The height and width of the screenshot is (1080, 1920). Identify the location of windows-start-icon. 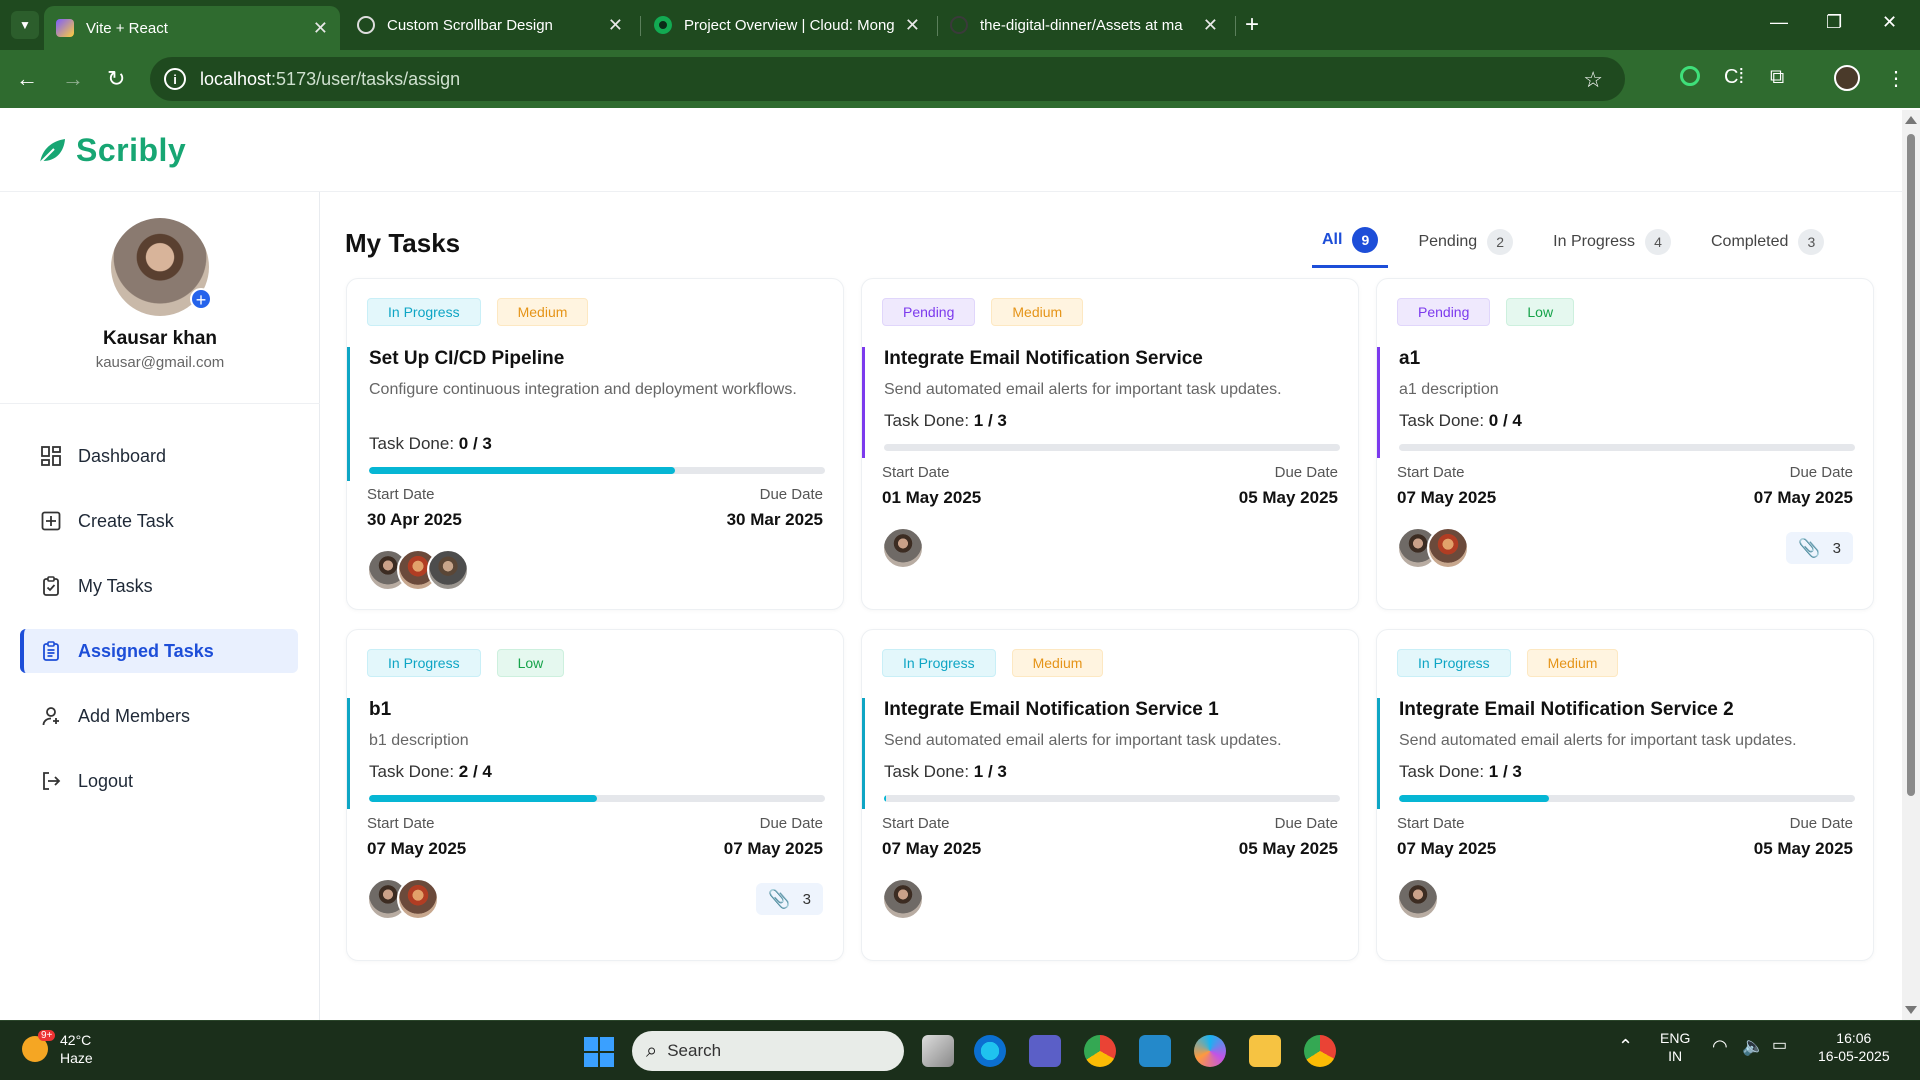
(599, 1052).